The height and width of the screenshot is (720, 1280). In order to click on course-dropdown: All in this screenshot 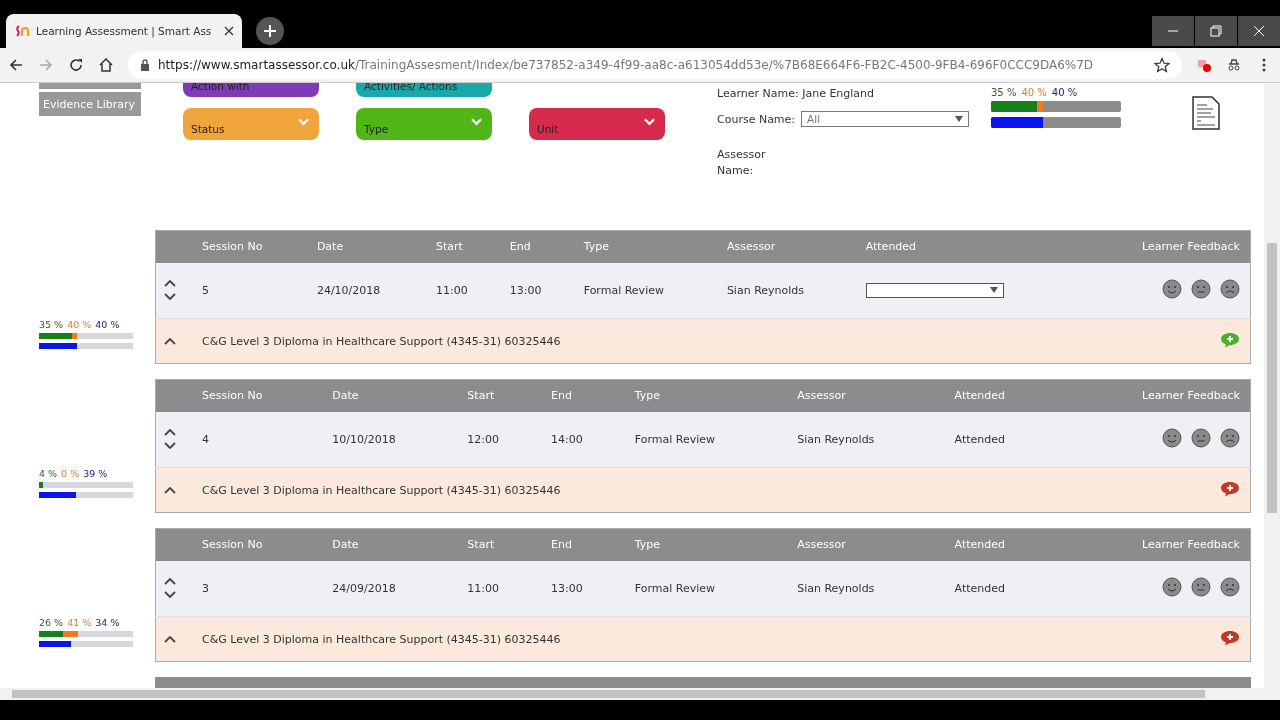, I will do `click(885, 119)`.